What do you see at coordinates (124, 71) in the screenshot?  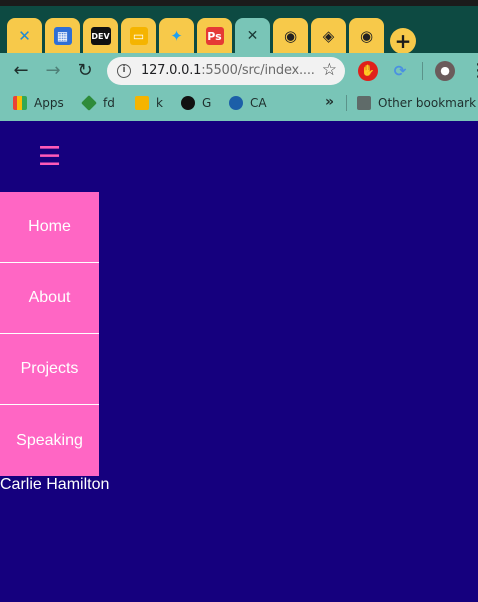 I see `site-info-icon: i` at bounding box center [124, 71].